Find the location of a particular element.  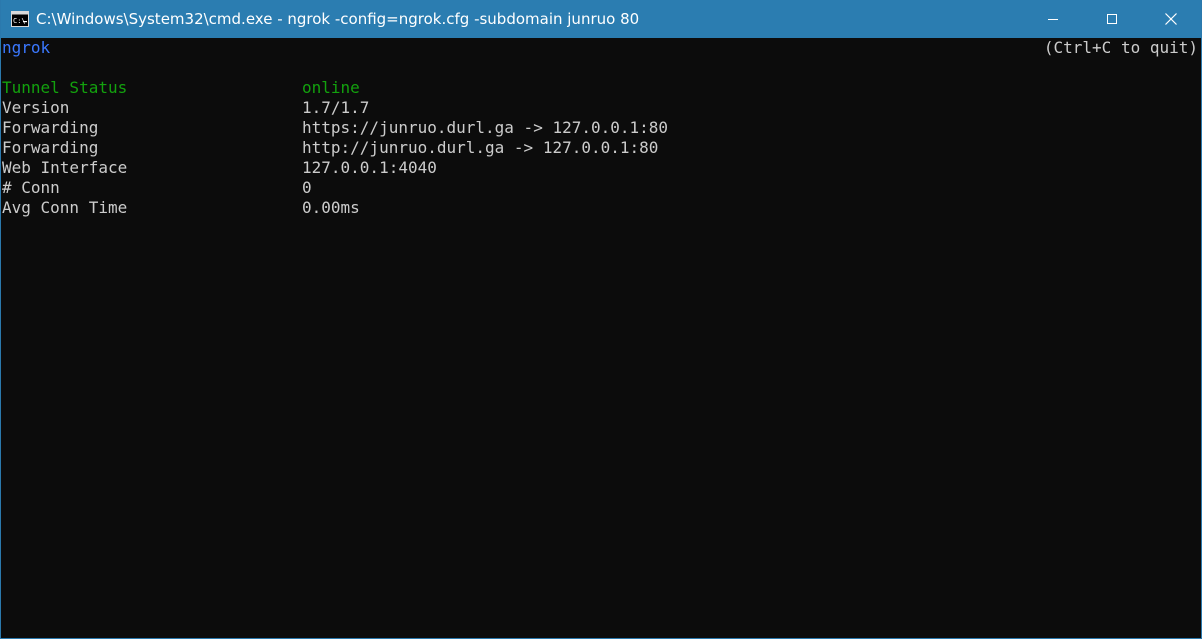

cmd-console-icon: C:\ is located at coordinates (20, 19).